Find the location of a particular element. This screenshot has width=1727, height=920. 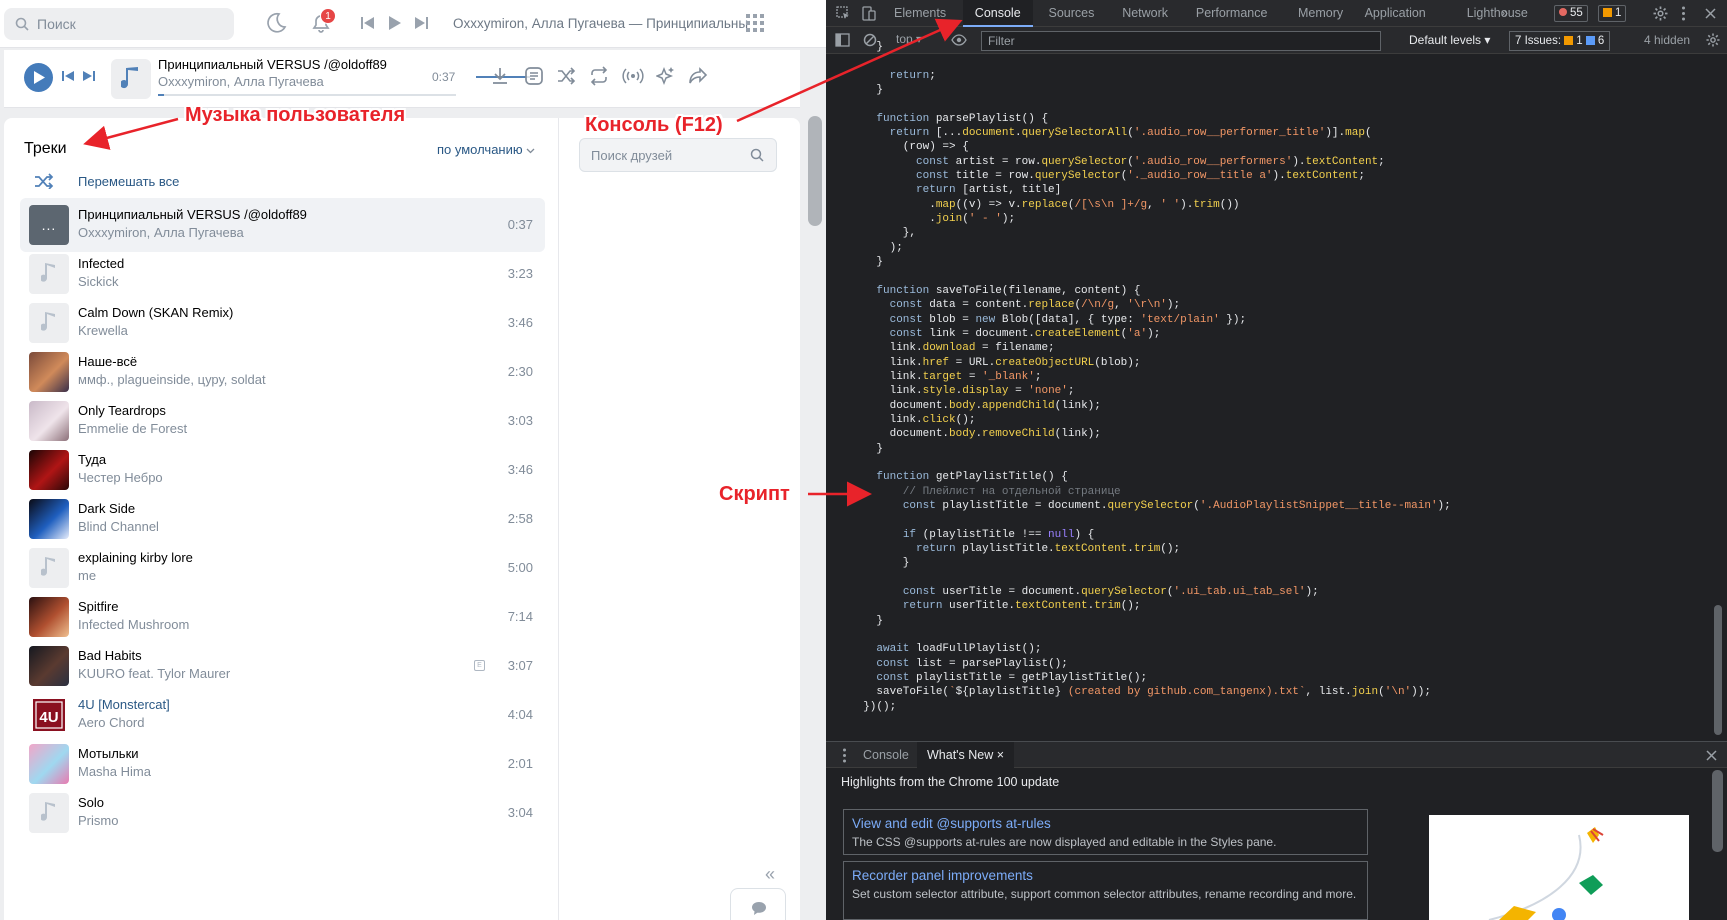

device-toolbar-icon is located at coordinates (868, 13).